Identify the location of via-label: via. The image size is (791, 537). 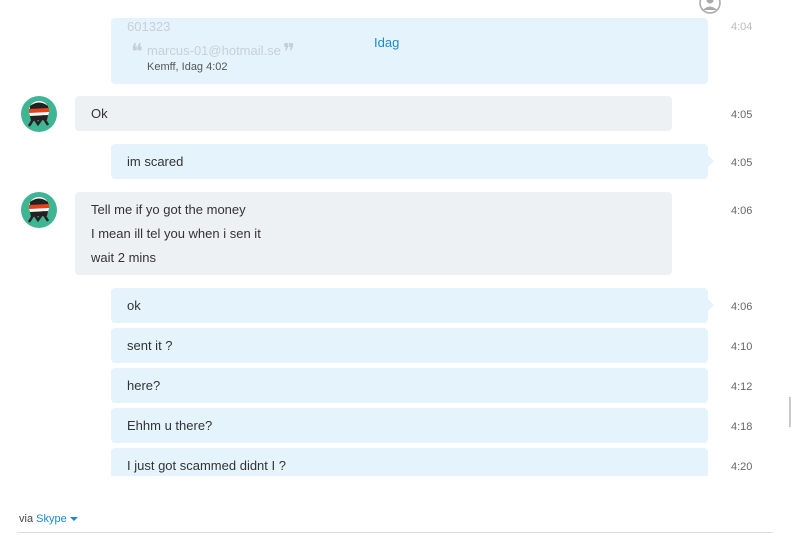
(26, 519).